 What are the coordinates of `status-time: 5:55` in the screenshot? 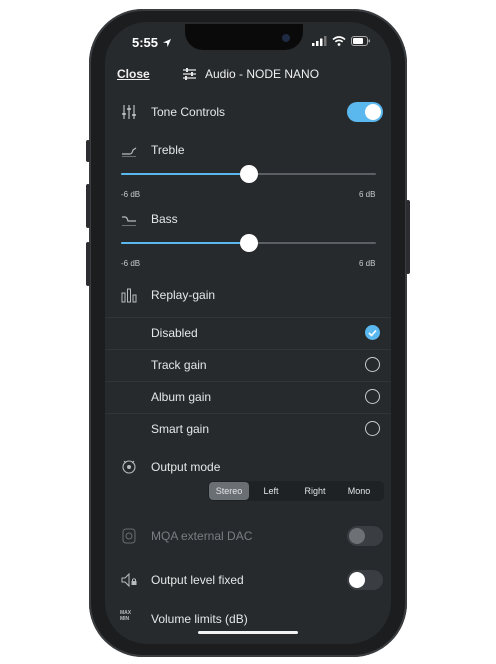 It's located at (152, 42).